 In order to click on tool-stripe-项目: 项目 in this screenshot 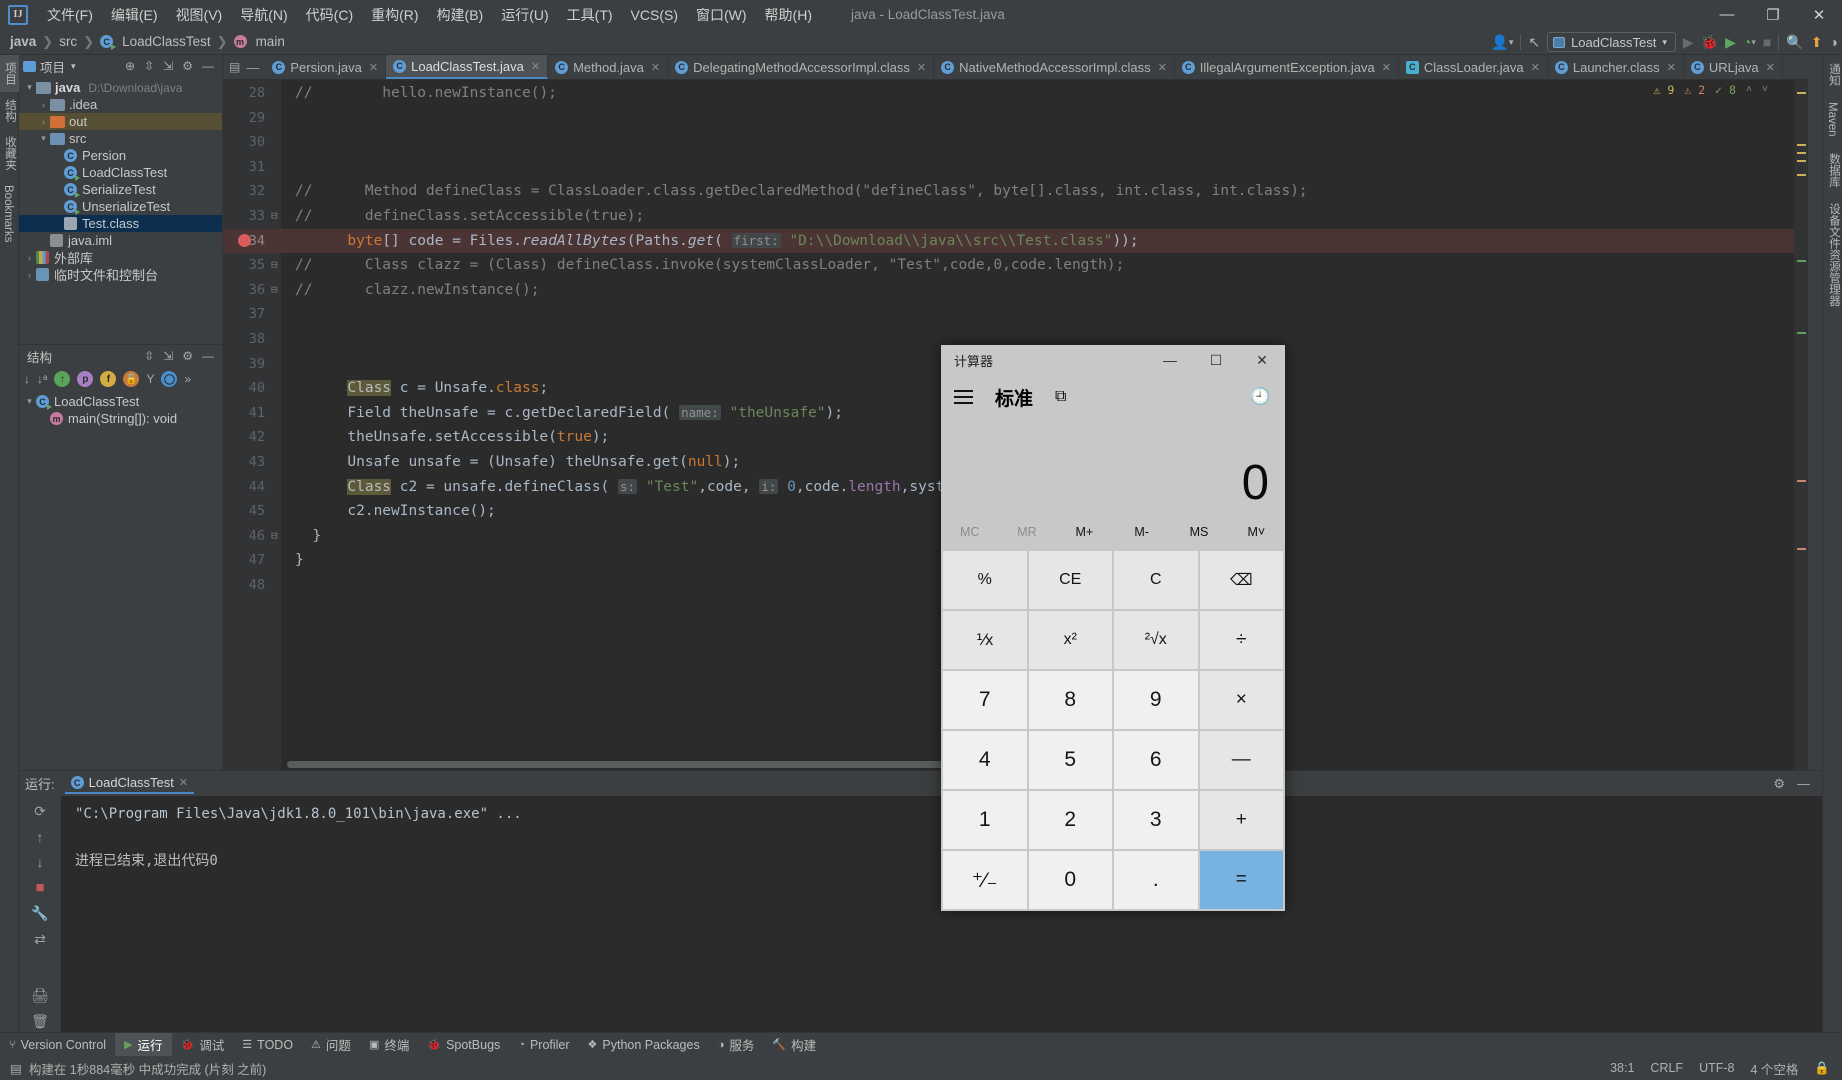, I will do `click(10, 73)`.